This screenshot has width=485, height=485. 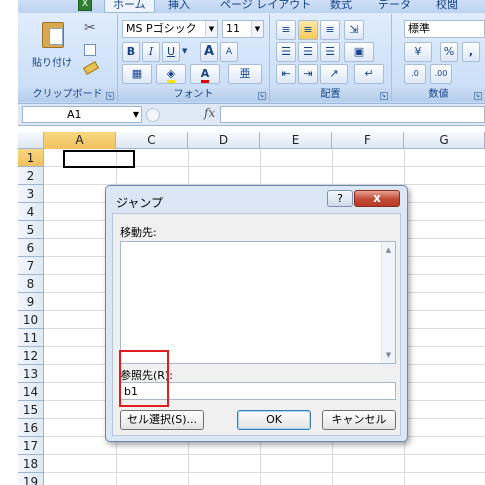 What do you see at coordinates (340, 198) in the screenshot?
I see `help-button: ?` at bounding box center [340, 198].